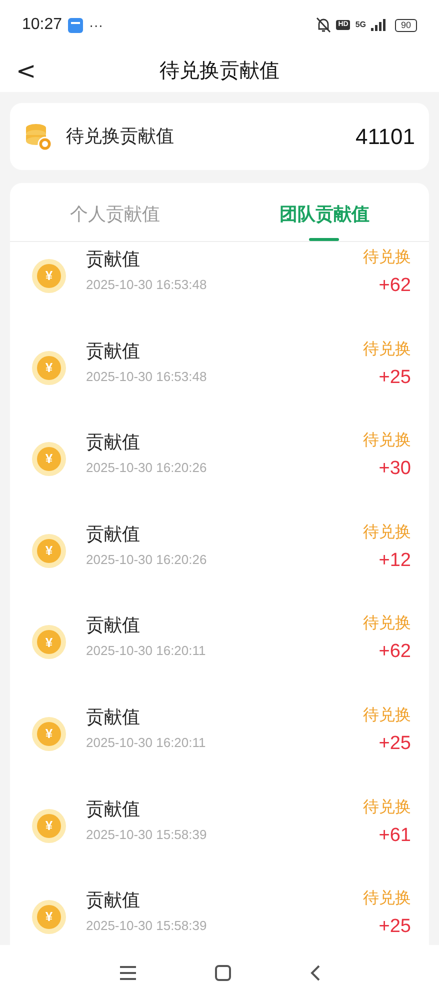  I want to click on record-amount: +30, so click(394, 469).